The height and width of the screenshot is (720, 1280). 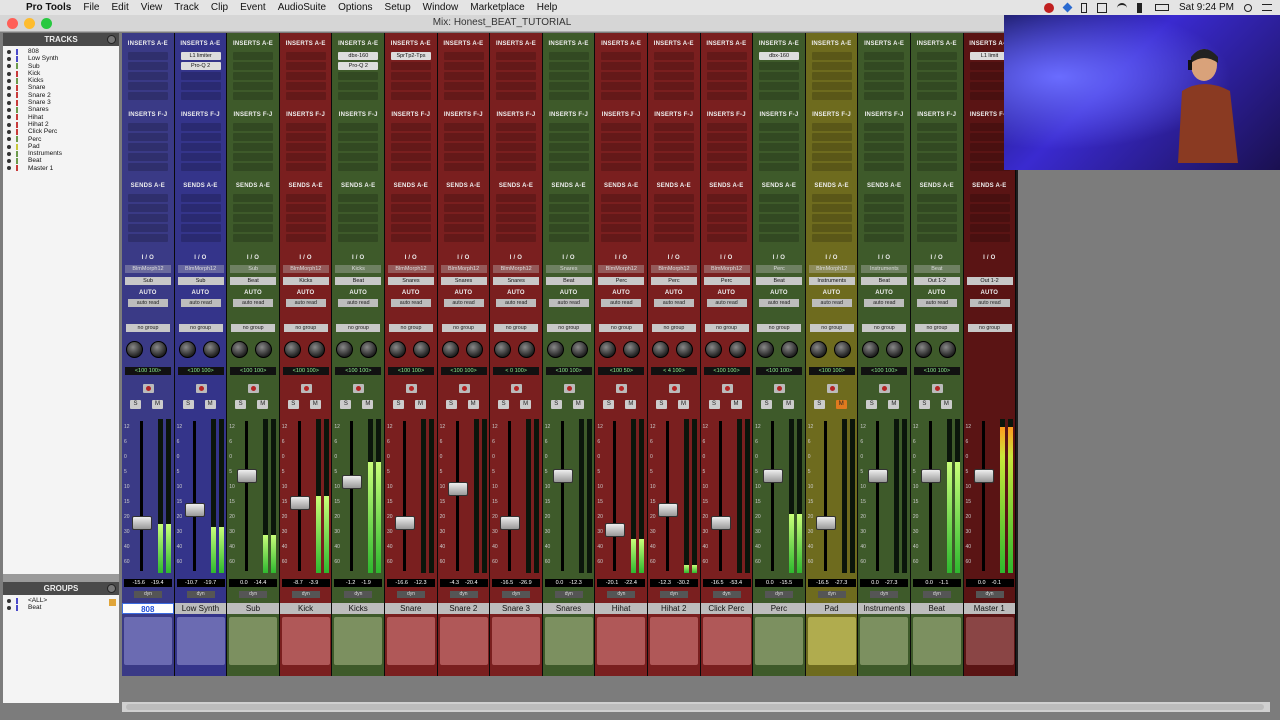 What do you see at coordinates (621, 281) in the screenshot?
I see `output-selector: Perc` at bounding box center [621, 281].